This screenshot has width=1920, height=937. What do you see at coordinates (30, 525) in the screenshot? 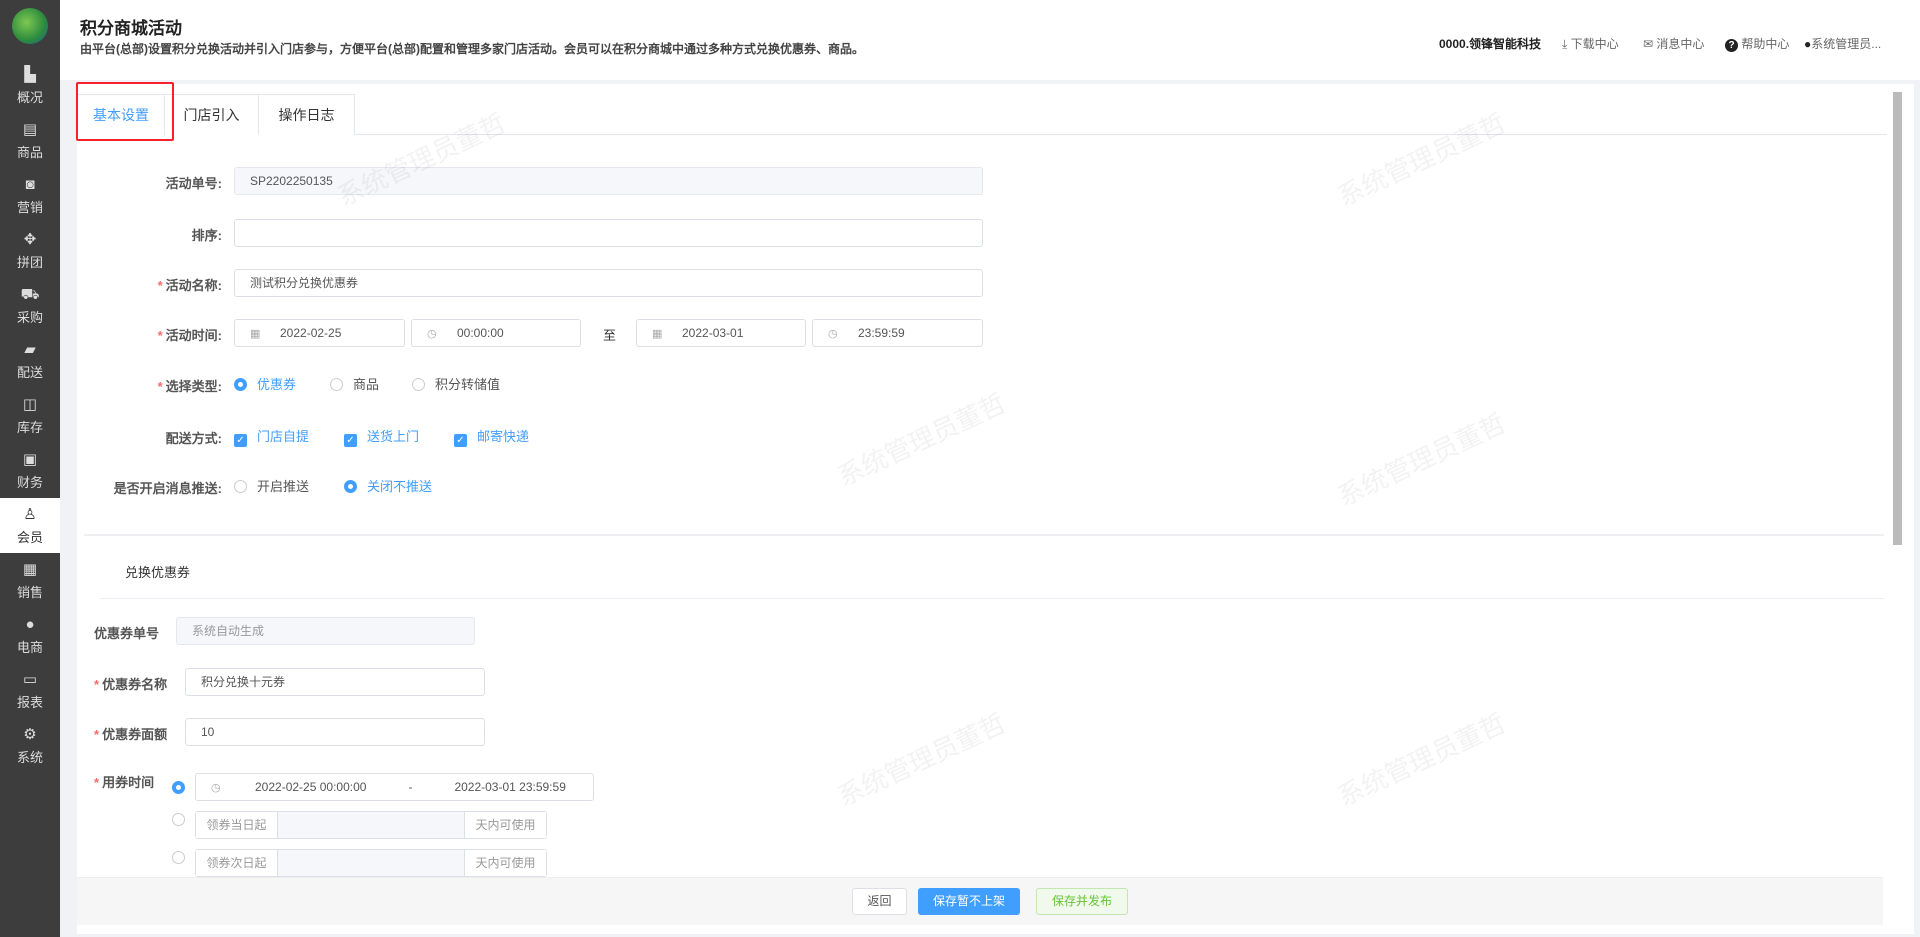
I see `sidebar-item-user: ♙ 会员` at bounding box center [30, 525].